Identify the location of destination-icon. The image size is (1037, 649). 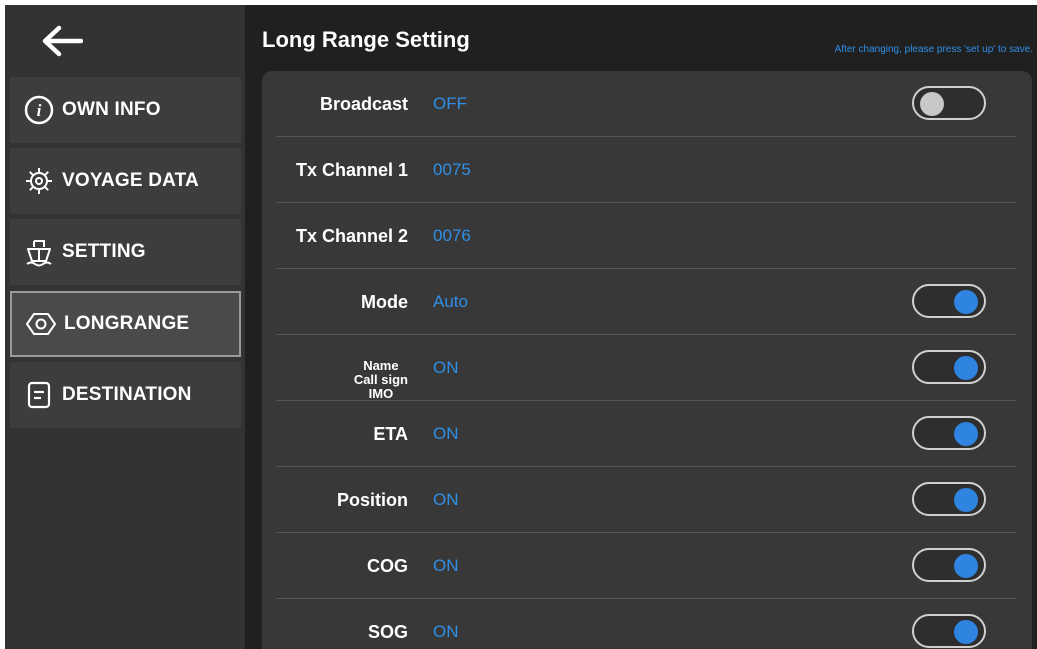
(39, 395).